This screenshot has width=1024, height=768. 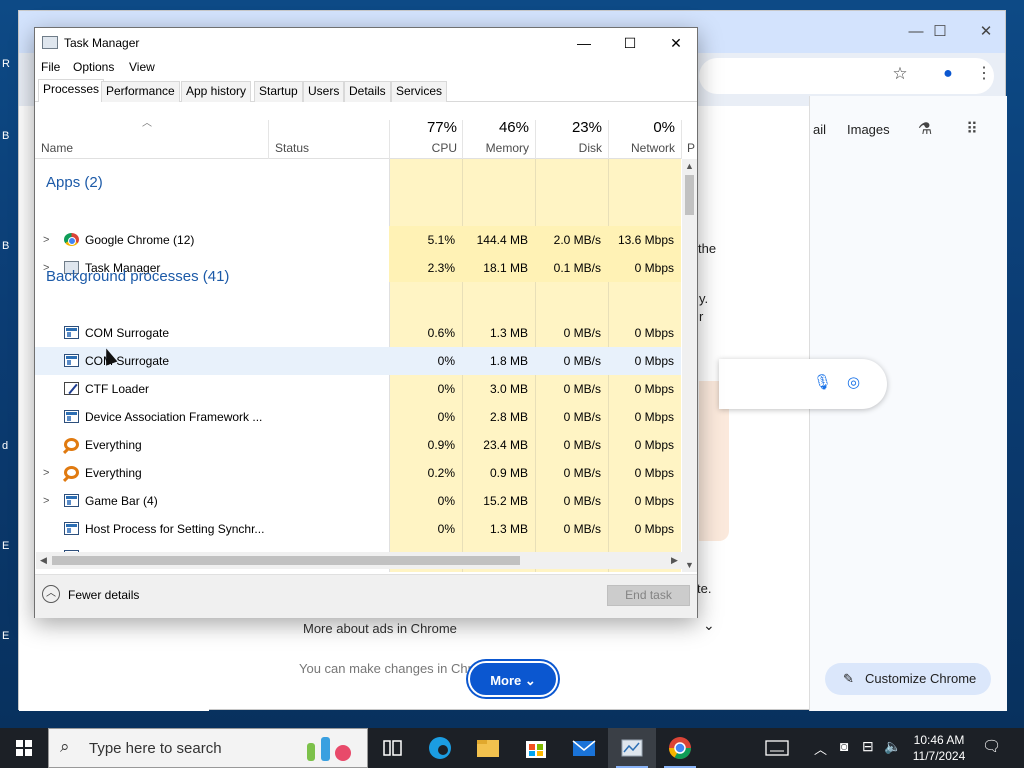 What do you see at coordinates (632, 748) in the screenshot?
I see `task-manager-taskbar-icon` at bounding box center [632, 748].